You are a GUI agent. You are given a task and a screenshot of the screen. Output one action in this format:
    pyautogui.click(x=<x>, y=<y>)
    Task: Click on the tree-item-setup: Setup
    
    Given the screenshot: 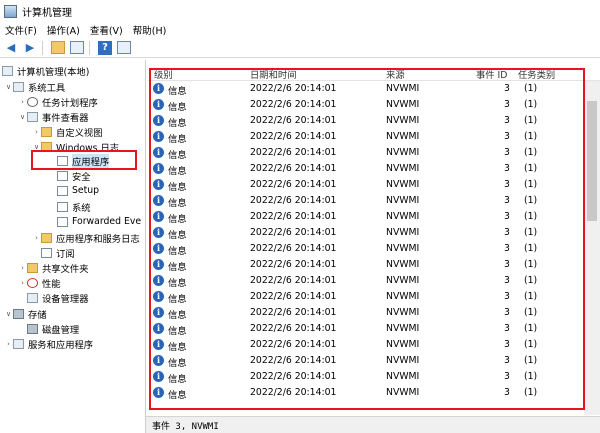 What is the action you would take?
    pyautogui.click(x=73, y=190)
    